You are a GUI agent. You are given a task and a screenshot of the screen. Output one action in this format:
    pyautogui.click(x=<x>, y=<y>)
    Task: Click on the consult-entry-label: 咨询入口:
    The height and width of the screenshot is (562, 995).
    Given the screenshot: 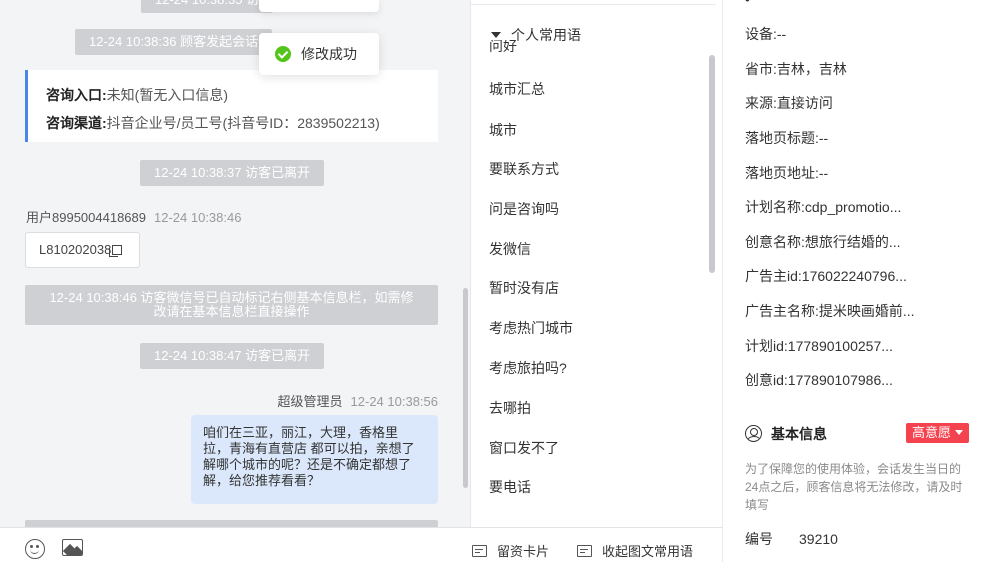 What is the action you would take?
    pyautogui.click(x=76, y=95)
    